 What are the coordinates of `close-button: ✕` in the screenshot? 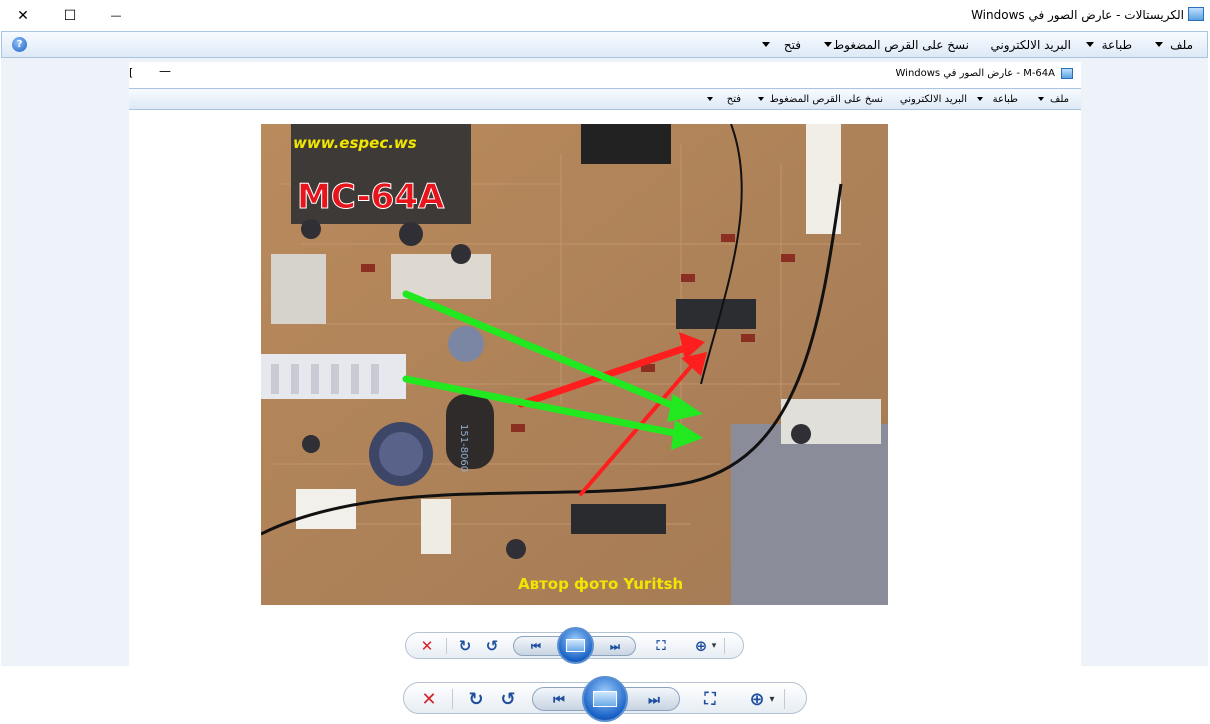 It's located at (23, 15).